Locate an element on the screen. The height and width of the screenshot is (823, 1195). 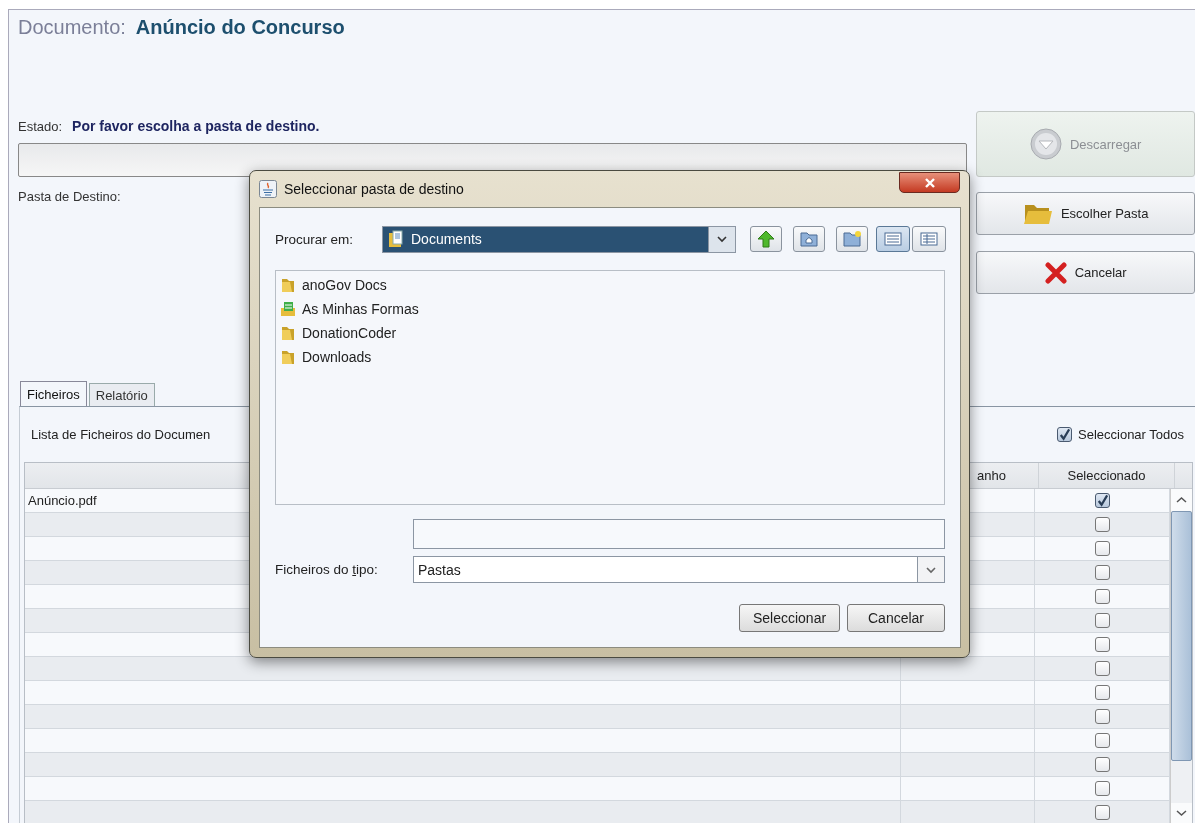
look-in-dropdown: Documents is located at coordinates (559, 239).